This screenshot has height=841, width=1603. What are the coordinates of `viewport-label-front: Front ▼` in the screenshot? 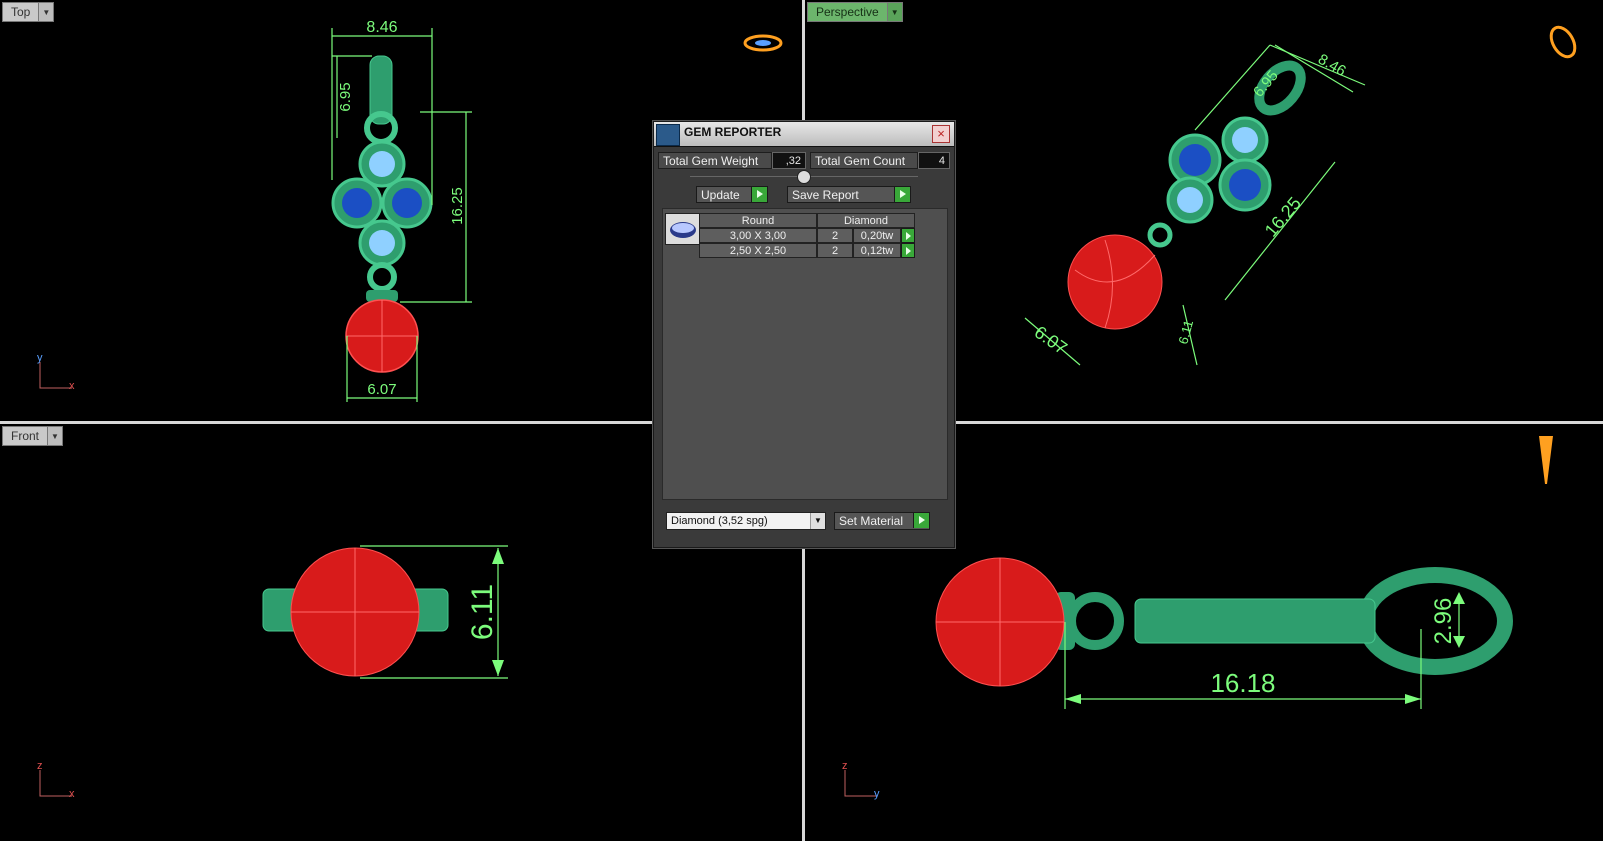 It's located at (33, 436).